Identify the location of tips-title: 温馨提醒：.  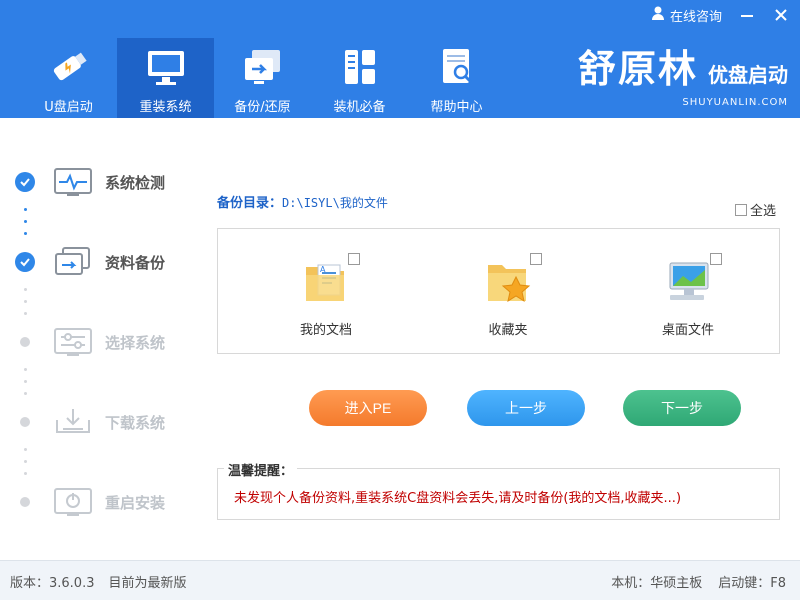
(261, 469).